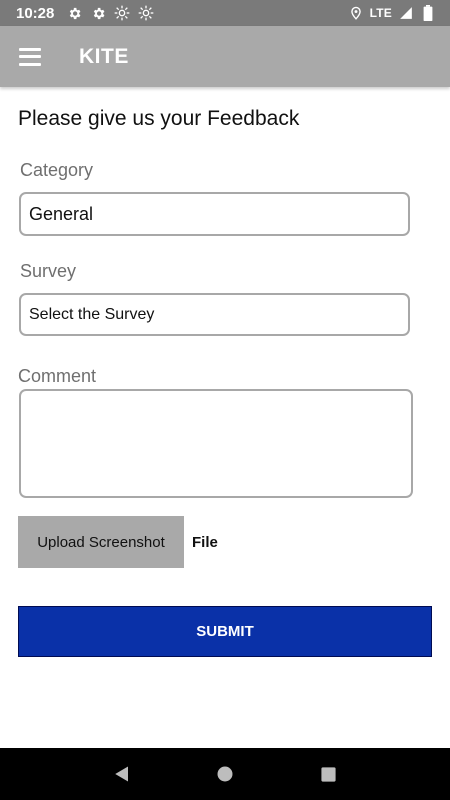 This screenshot has height=800, width=450. What do you see at coordinates (225, 56) in the screenshot?
I see `app-bar: KITE` at bounding box center [225, 56].